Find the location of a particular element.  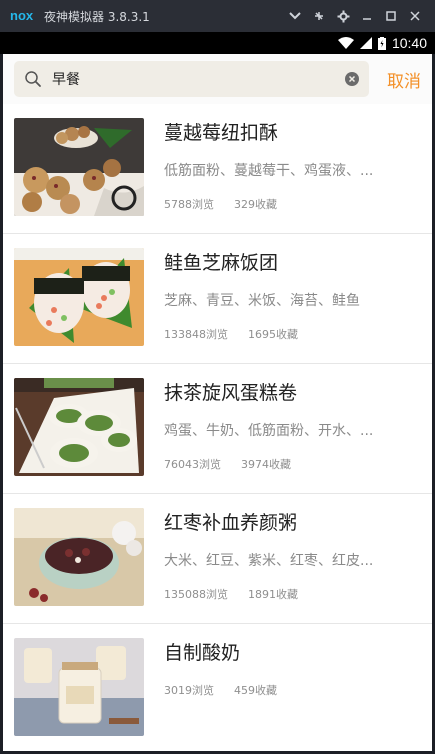

search-icon is located at coordinates (33, 79).